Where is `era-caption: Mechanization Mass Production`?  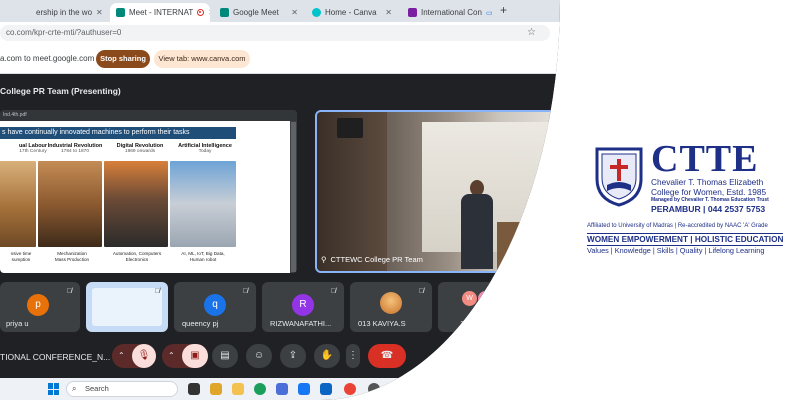 era-caption: Mechanization Mass Production is located at coordinates (72, 256).